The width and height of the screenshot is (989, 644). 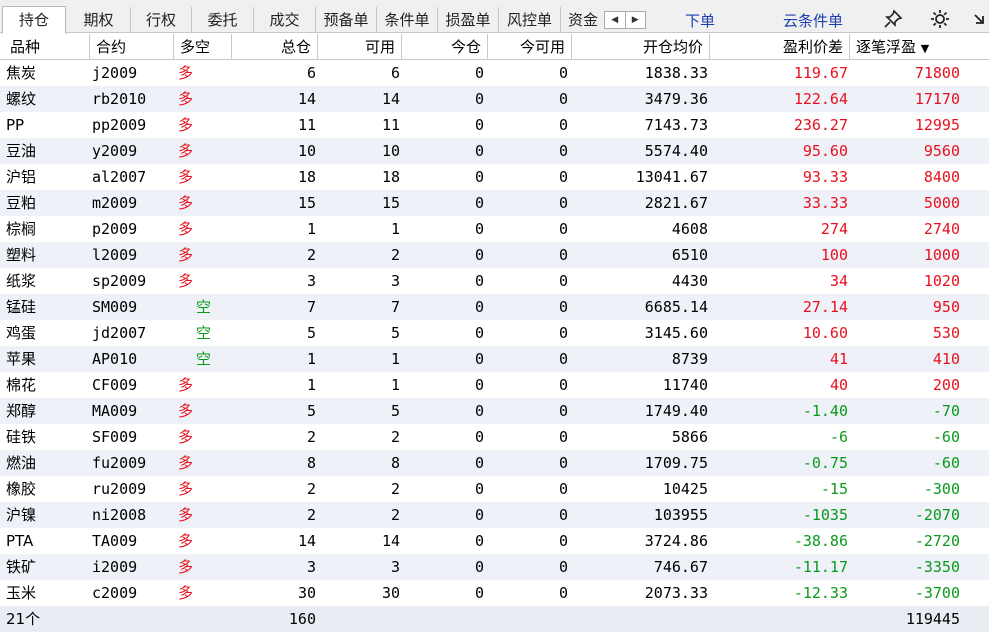 What do you see at coordinates (306, 203) in the screenshot?
I see `cell-total: 15` at bounding box center [306, 203].